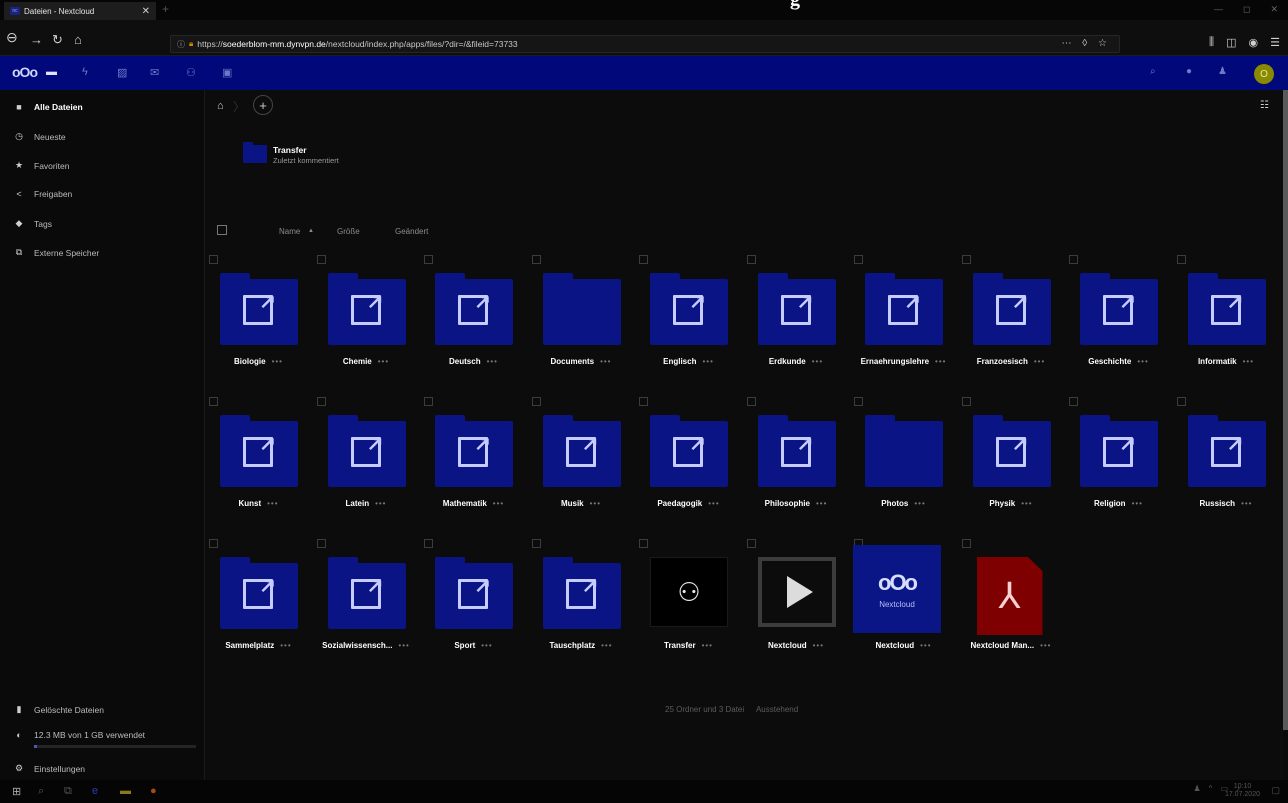 This screenshot has height=803, width=1288. What do you see at coordinates (1226, 320) in the screenshot?
I see `file-tile: Informatik •••` at bounding box center [1226, 320].